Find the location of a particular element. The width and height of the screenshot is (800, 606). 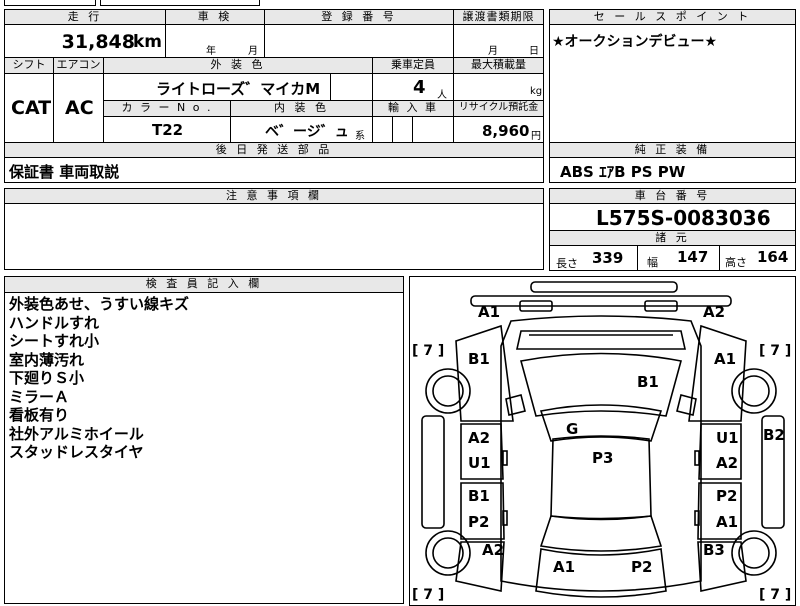

tire is located at coordinates (754, 553).